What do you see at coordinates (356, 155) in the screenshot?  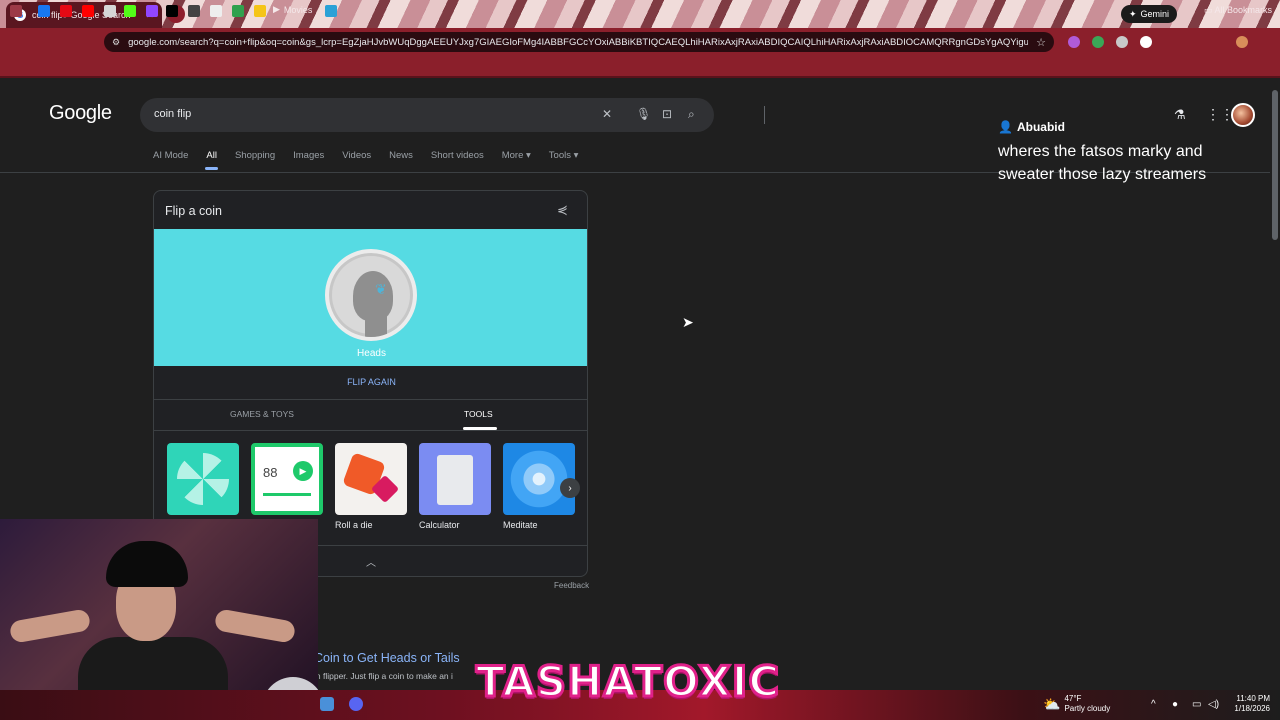 I see `tab-videos: Videos` at bounding box center [356, 155].